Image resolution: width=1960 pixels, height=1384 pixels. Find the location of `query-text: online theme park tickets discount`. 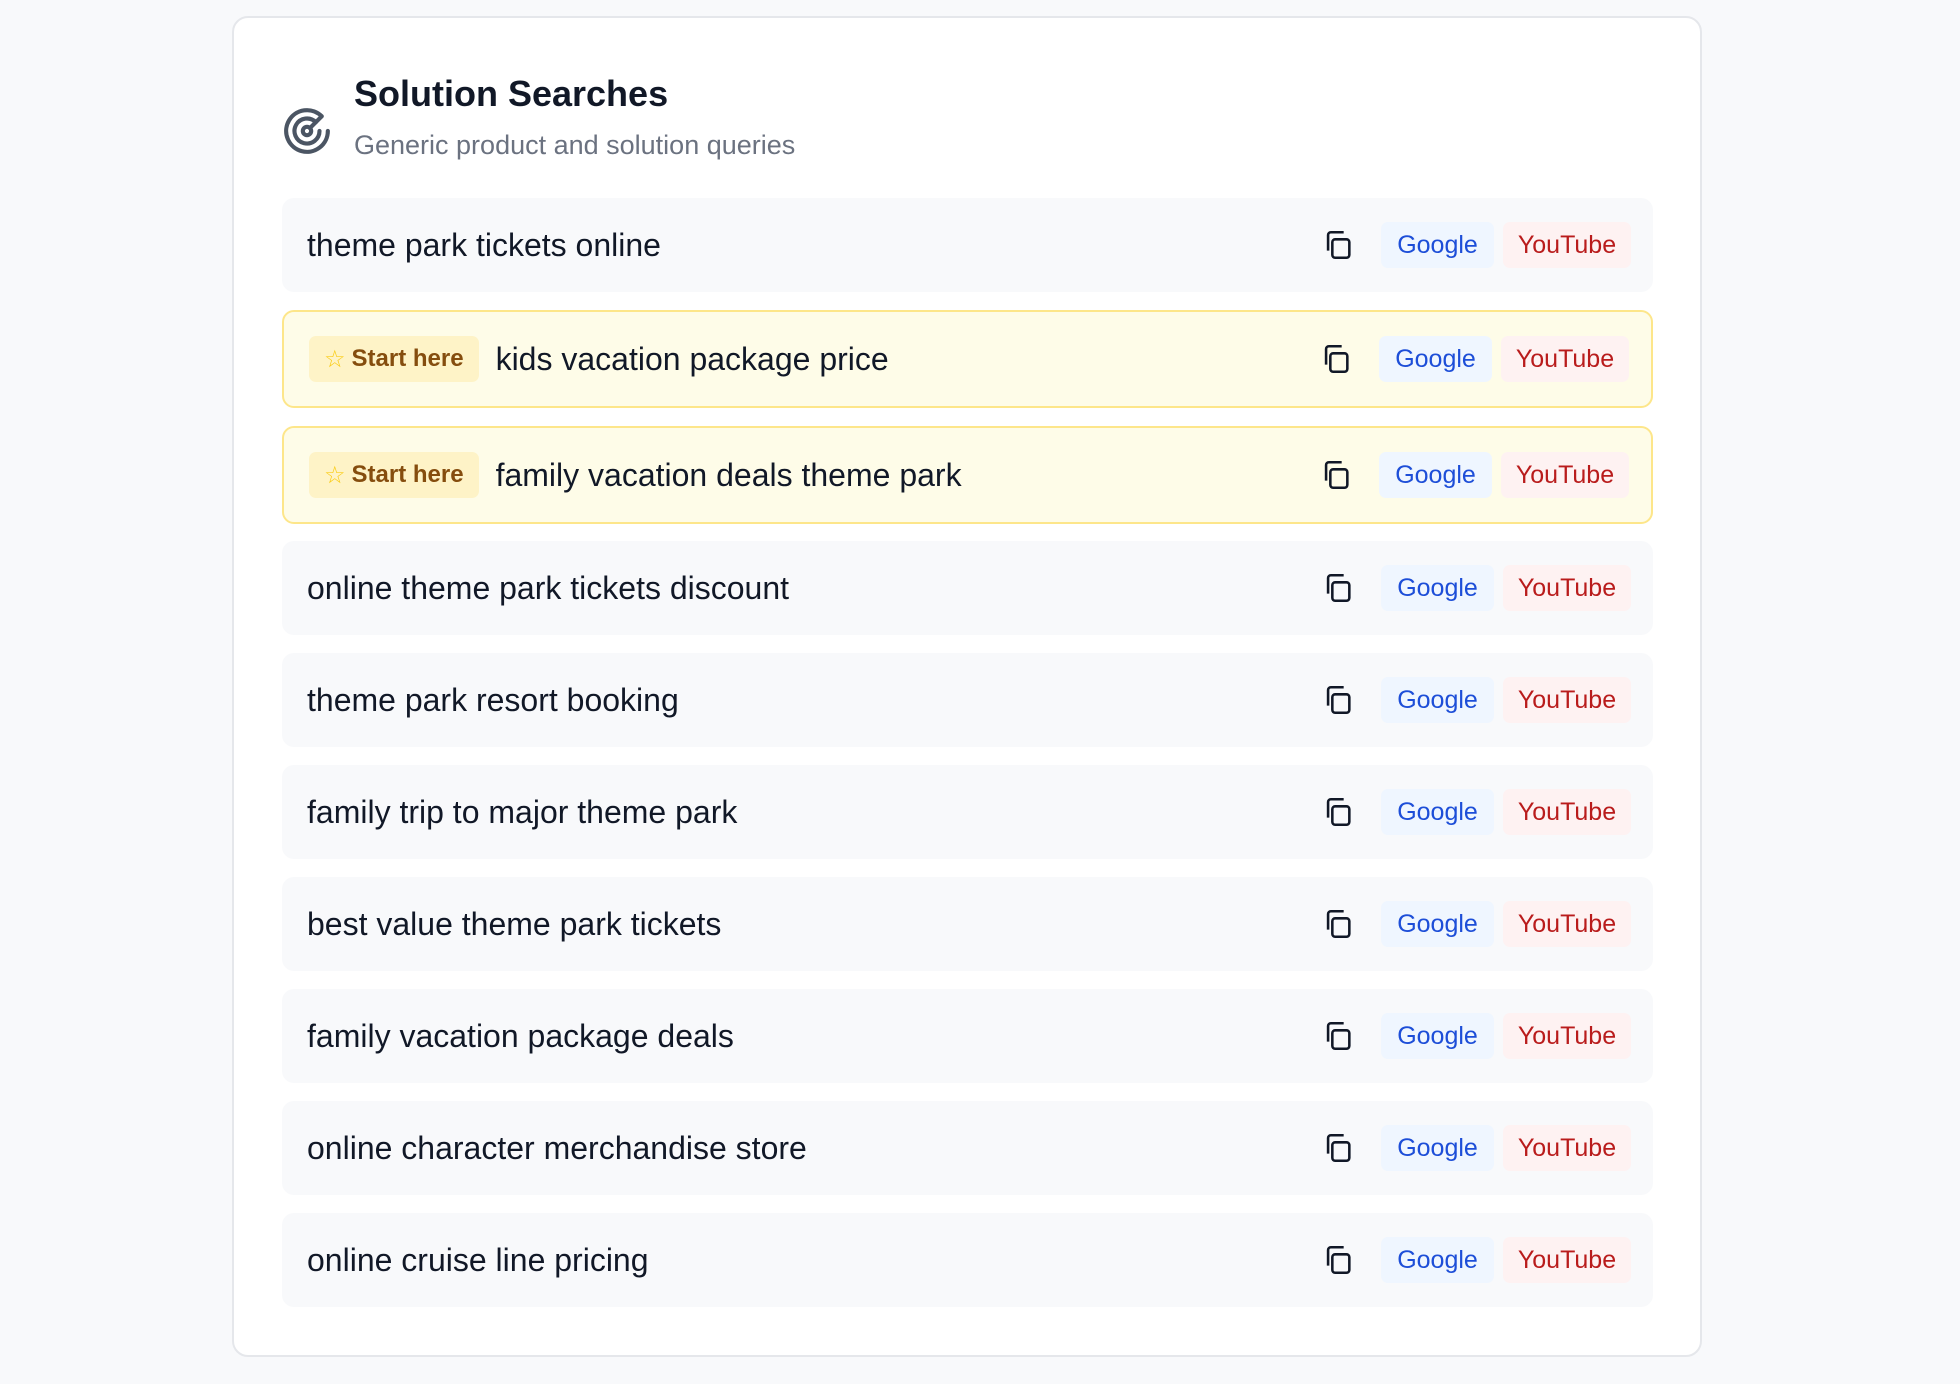

query-text: online theme park tickets discount is located at coordinates (812, 588).